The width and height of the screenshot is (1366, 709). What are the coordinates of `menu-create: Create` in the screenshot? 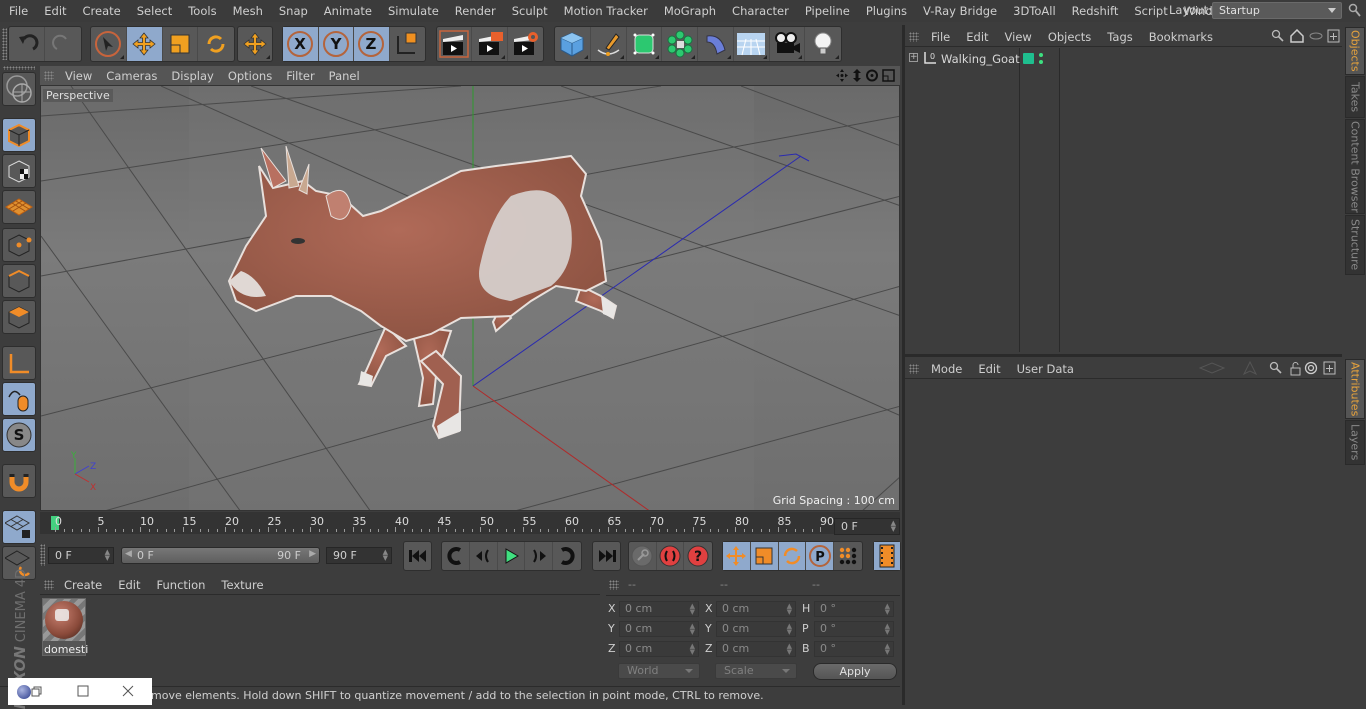 It's located at (102, 11).